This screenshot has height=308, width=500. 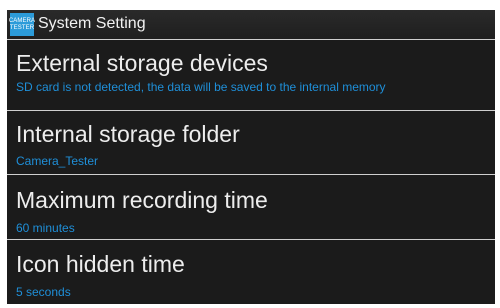 I want to click on app-icon-label-top: CAMERA, so click(x=22, y=20).